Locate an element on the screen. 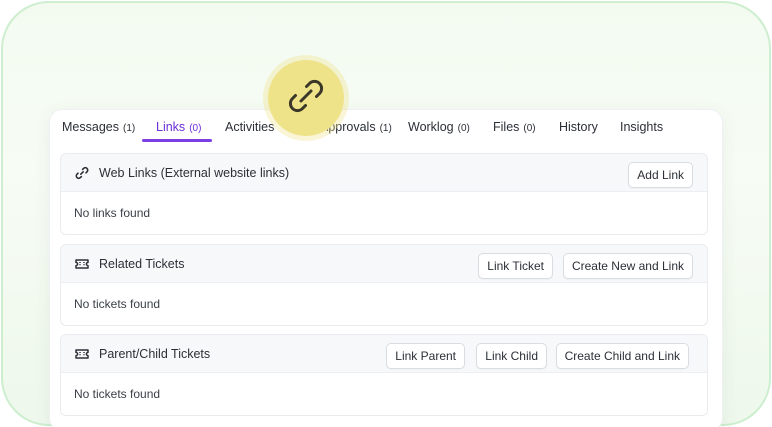 This screenshot has height=427, width=772. tab-worklog: Worklog (0) is located at coordinates (439, 127).